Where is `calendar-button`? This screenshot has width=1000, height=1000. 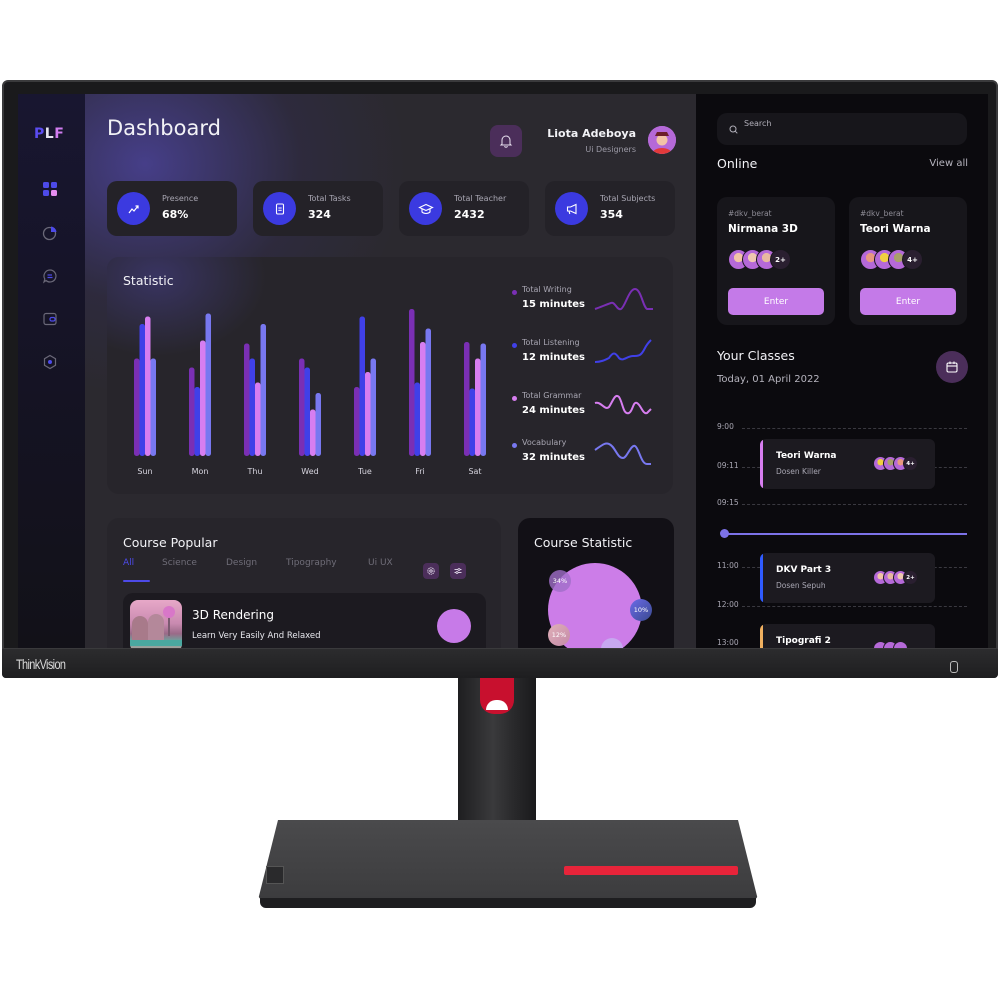
calendar-button is located at coordinates (952, 367).